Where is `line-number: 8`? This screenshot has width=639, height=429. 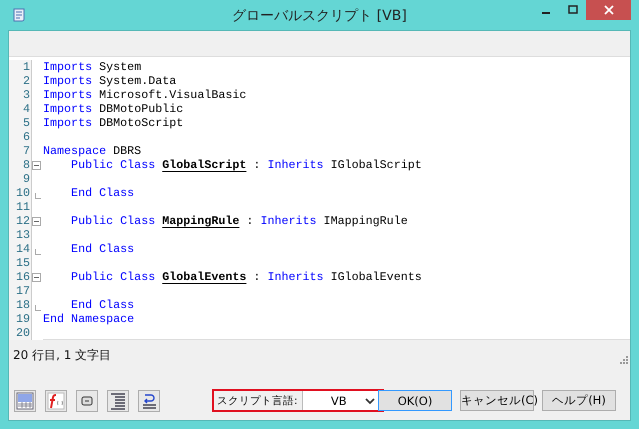 line-number: 8 is located at coordinates (20, 165).